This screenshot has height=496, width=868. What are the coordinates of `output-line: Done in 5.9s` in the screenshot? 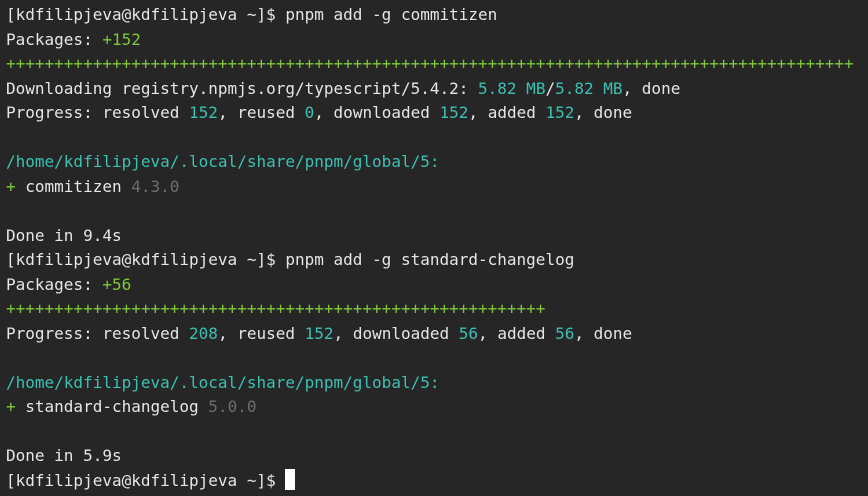 It's located at (437, 456).